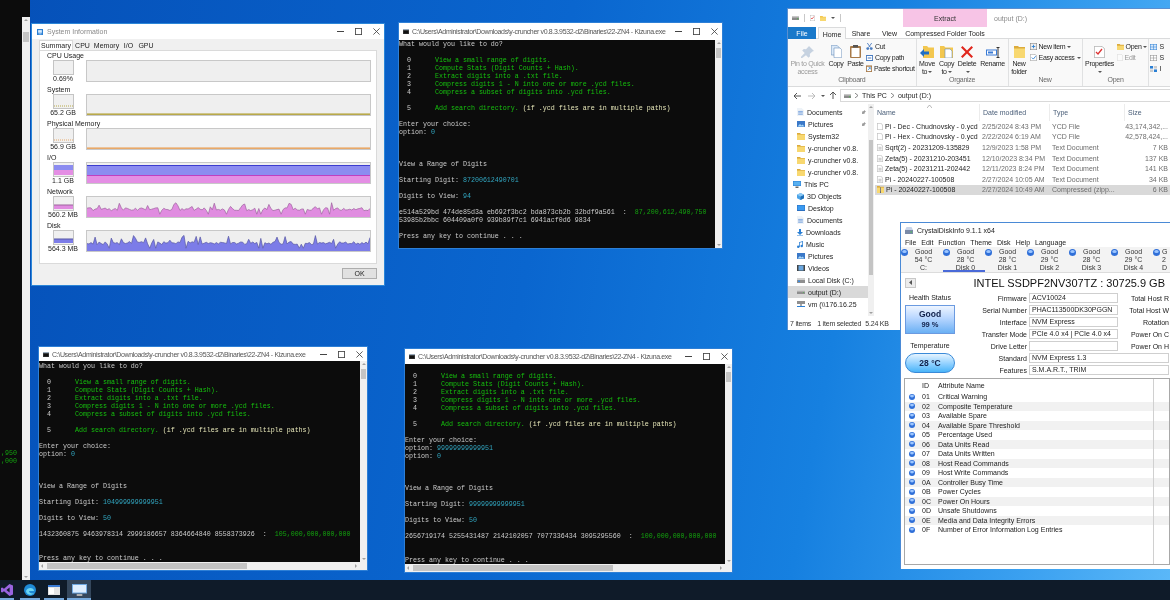 Image resolution: width=1170 pixels, height=600 pixels. I want to click on delete-icon, so click(967, 52).